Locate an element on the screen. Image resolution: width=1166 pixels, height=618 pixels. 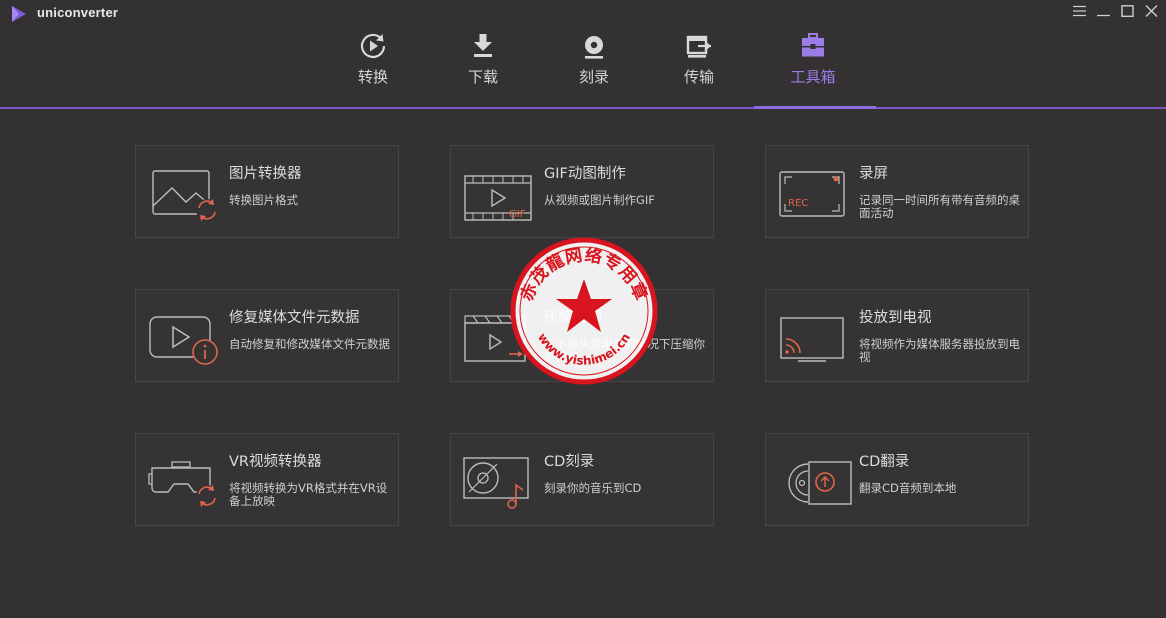
gif-icon-text: GIF is located at coordinates (517, 214).